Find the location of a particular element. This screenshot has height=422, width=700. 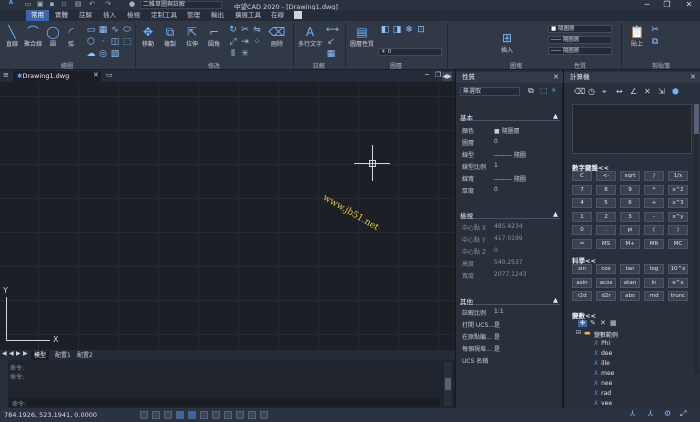

calc-key: MC is located at coordinates (678, 243).